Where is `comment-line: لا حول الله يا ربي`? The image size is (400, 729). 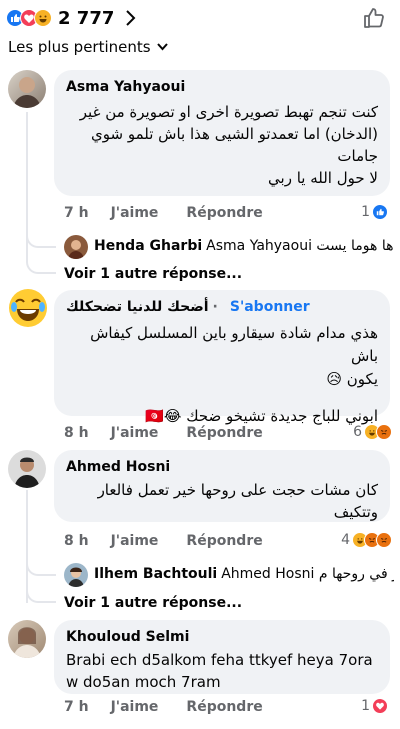 comment-line: لا حول الله يا ربي is located at coordinates (323, 178).